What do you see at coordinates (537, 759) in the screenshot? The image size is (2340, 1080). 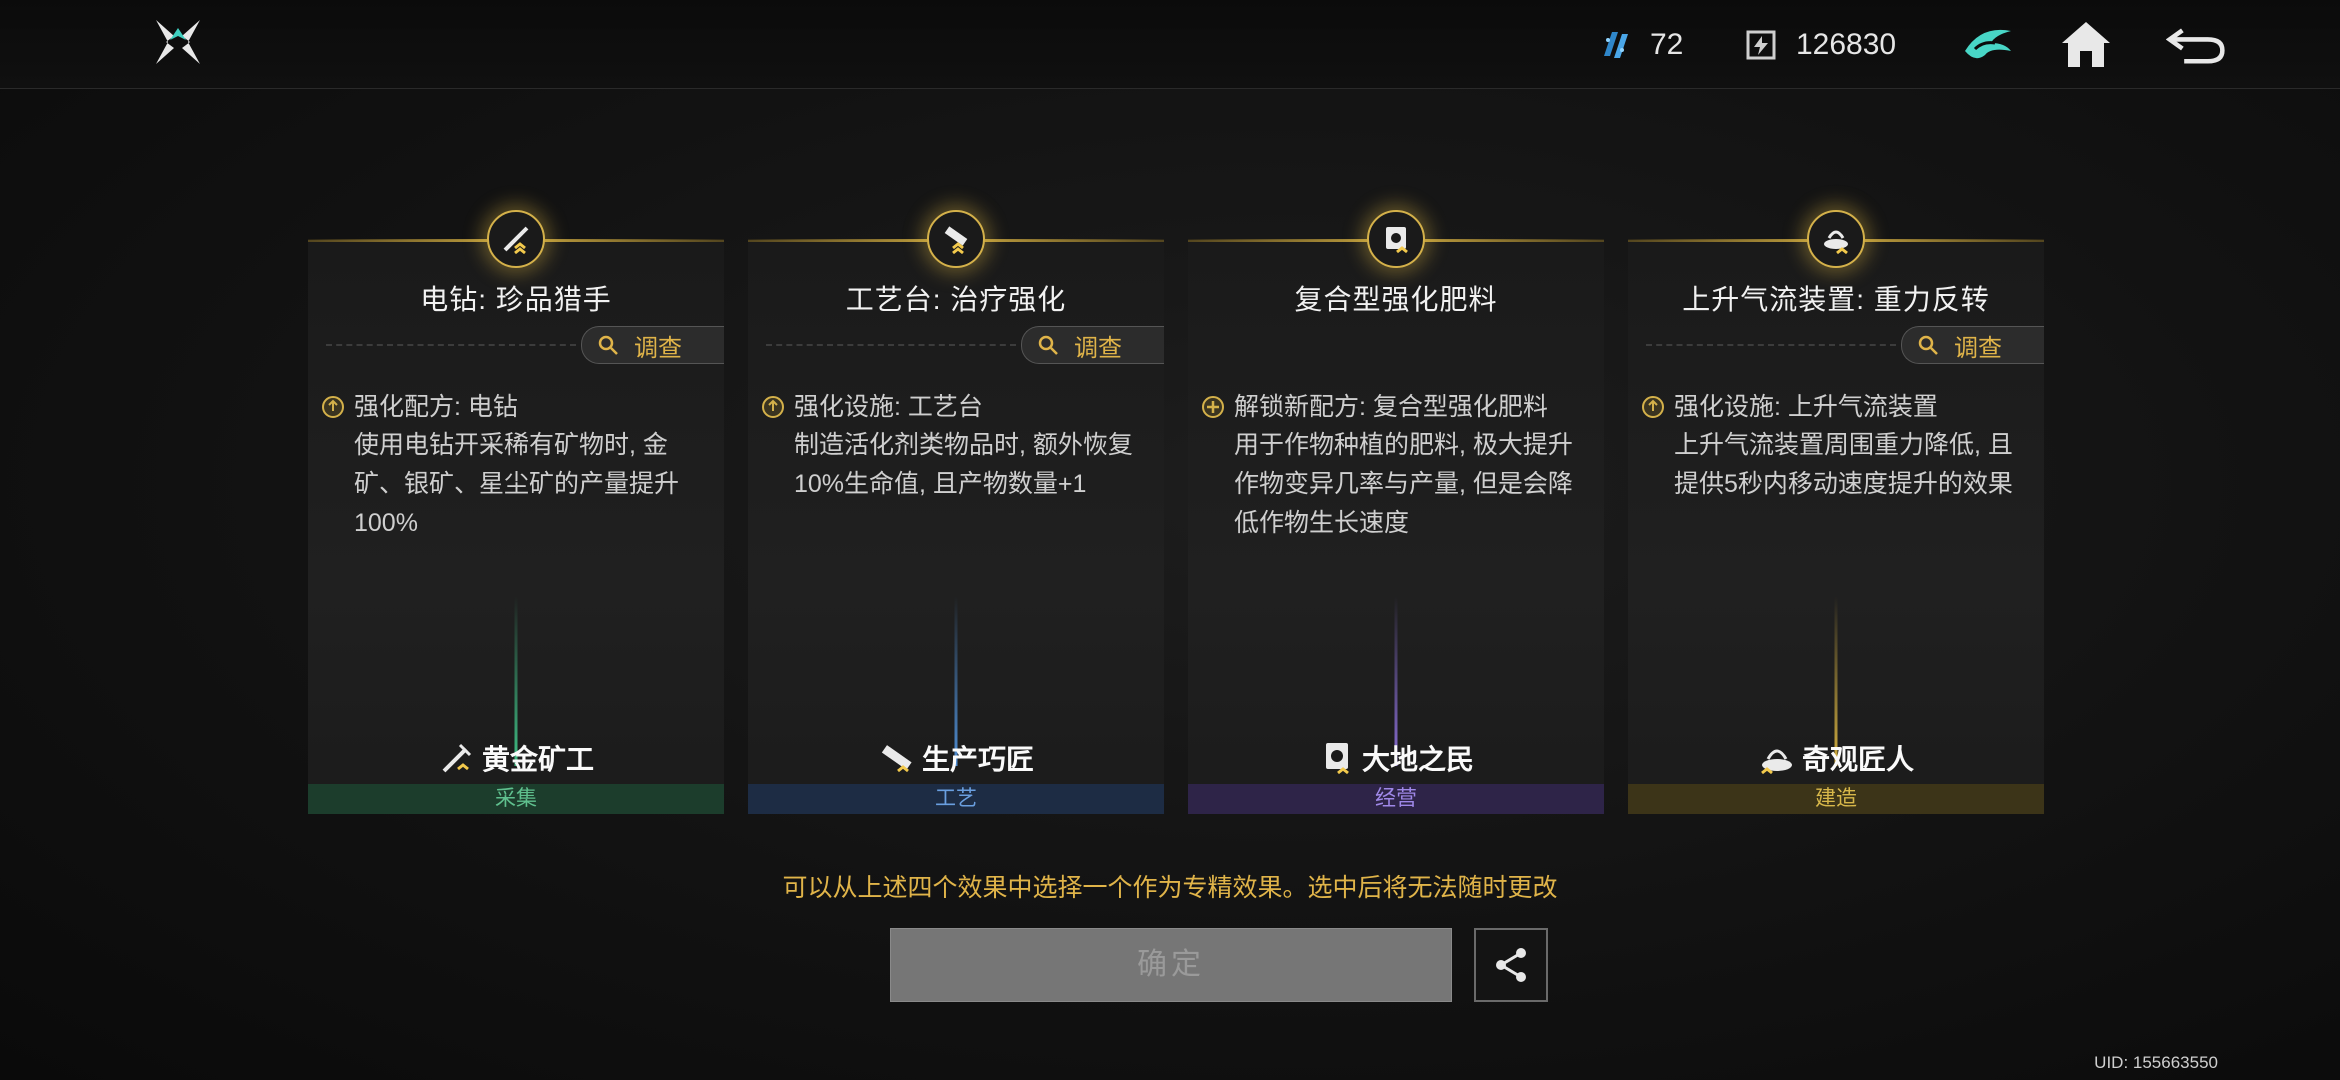 I see `trait-name: 黄金矿工` at bounding box center [537, 759].